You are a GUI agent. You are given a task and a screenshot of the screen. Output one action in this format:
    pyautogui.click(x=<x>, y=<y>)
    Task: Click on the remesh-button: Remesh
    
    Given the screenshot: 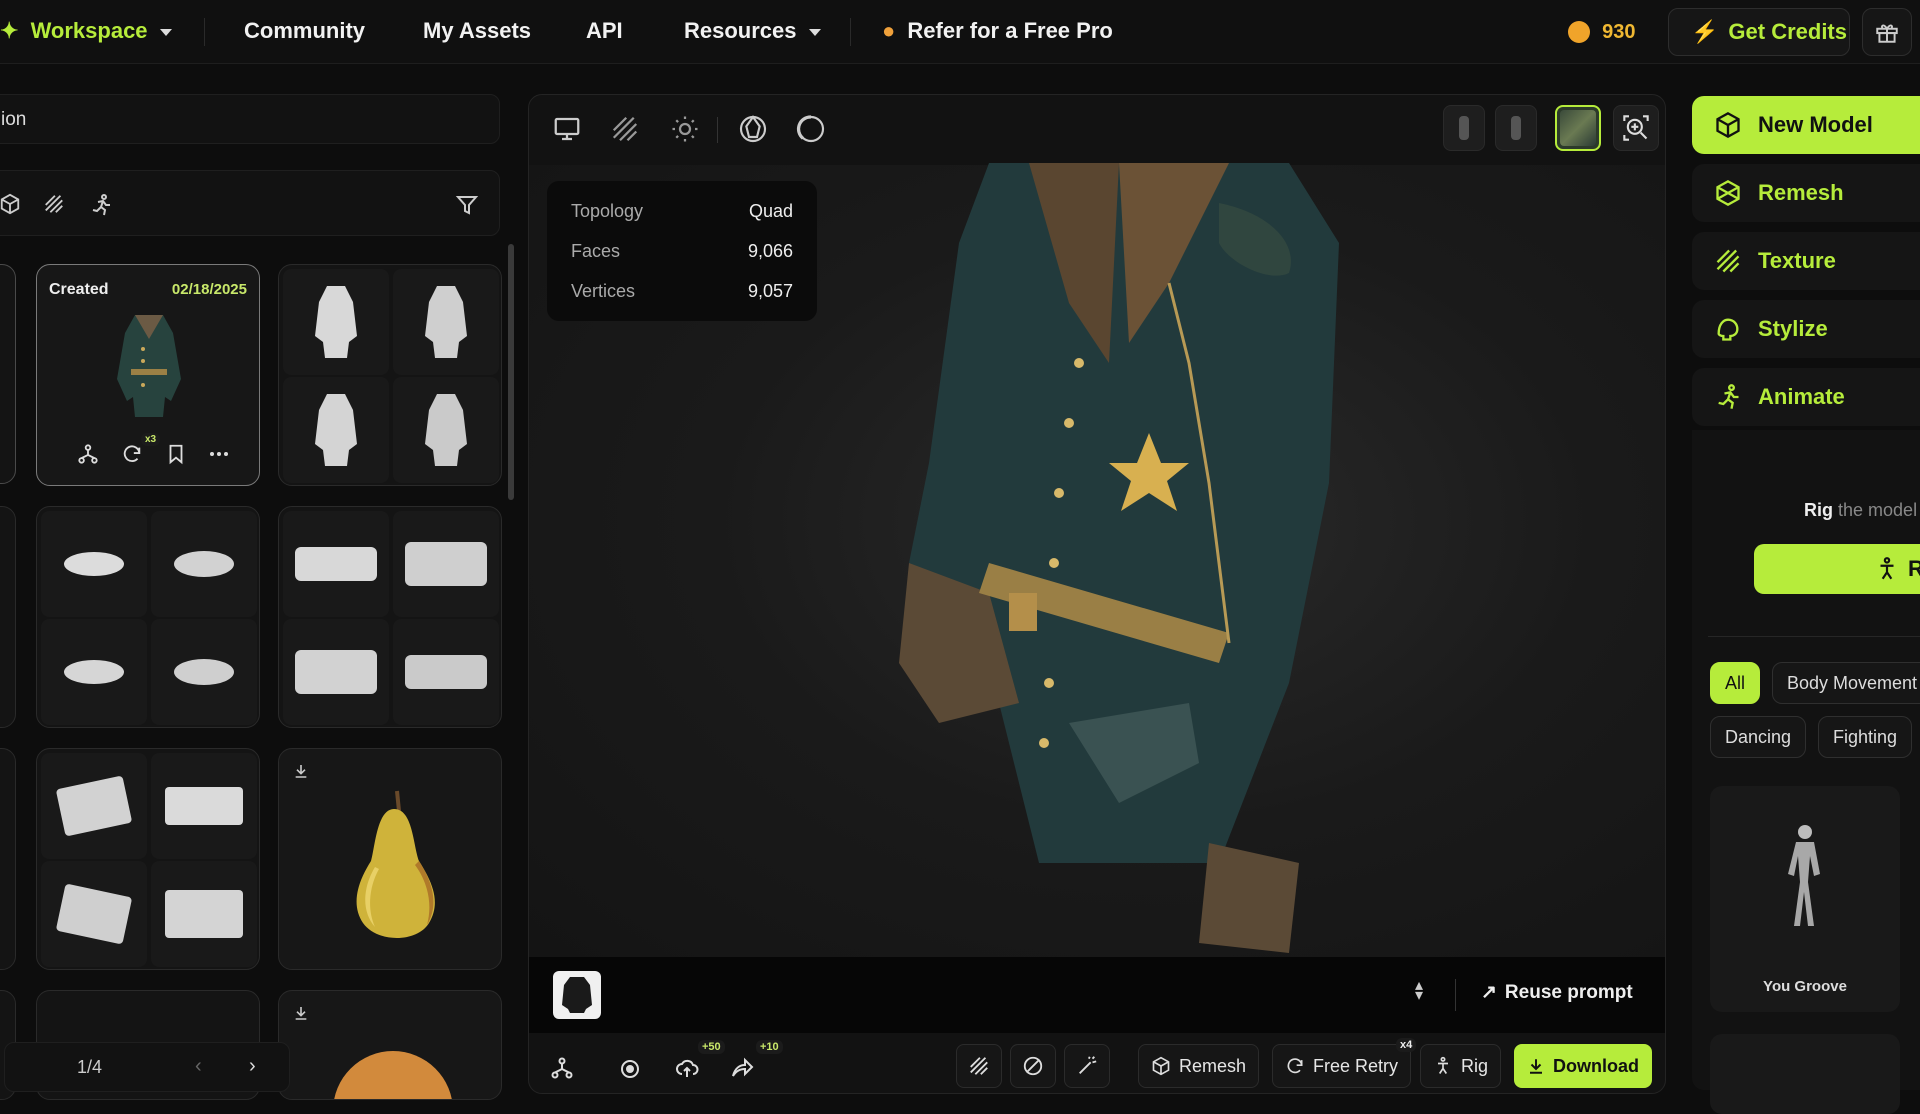 What is the action you would take?
    pyautogui.click(x=1199, y=1066)
    